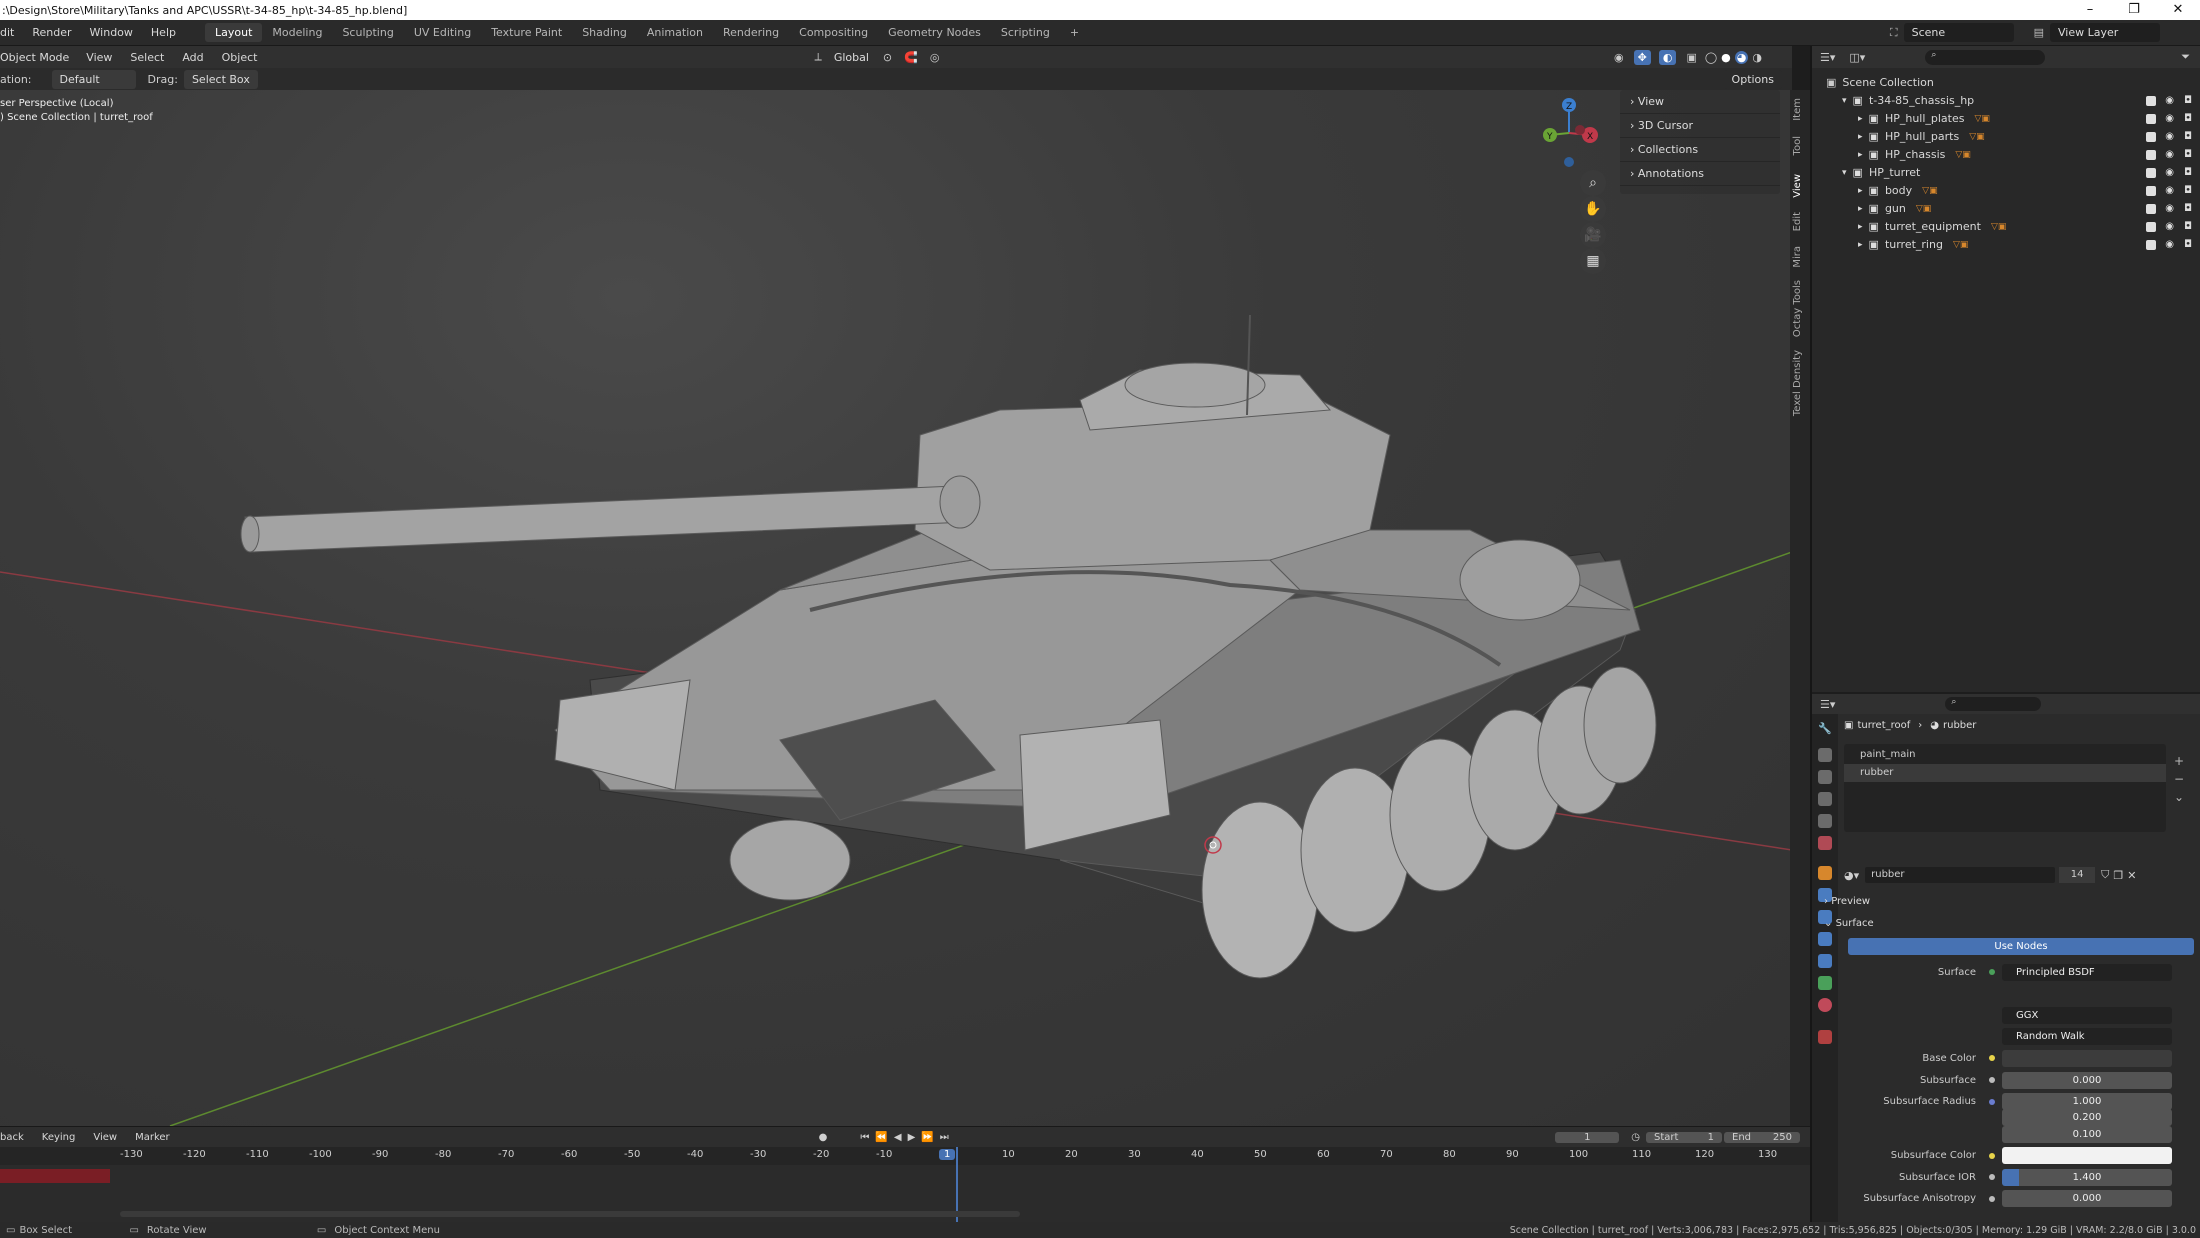 The width and height of the screenshot is (2200, 1238). I want to click on material-name-field: rubber, so click(1960, 875).